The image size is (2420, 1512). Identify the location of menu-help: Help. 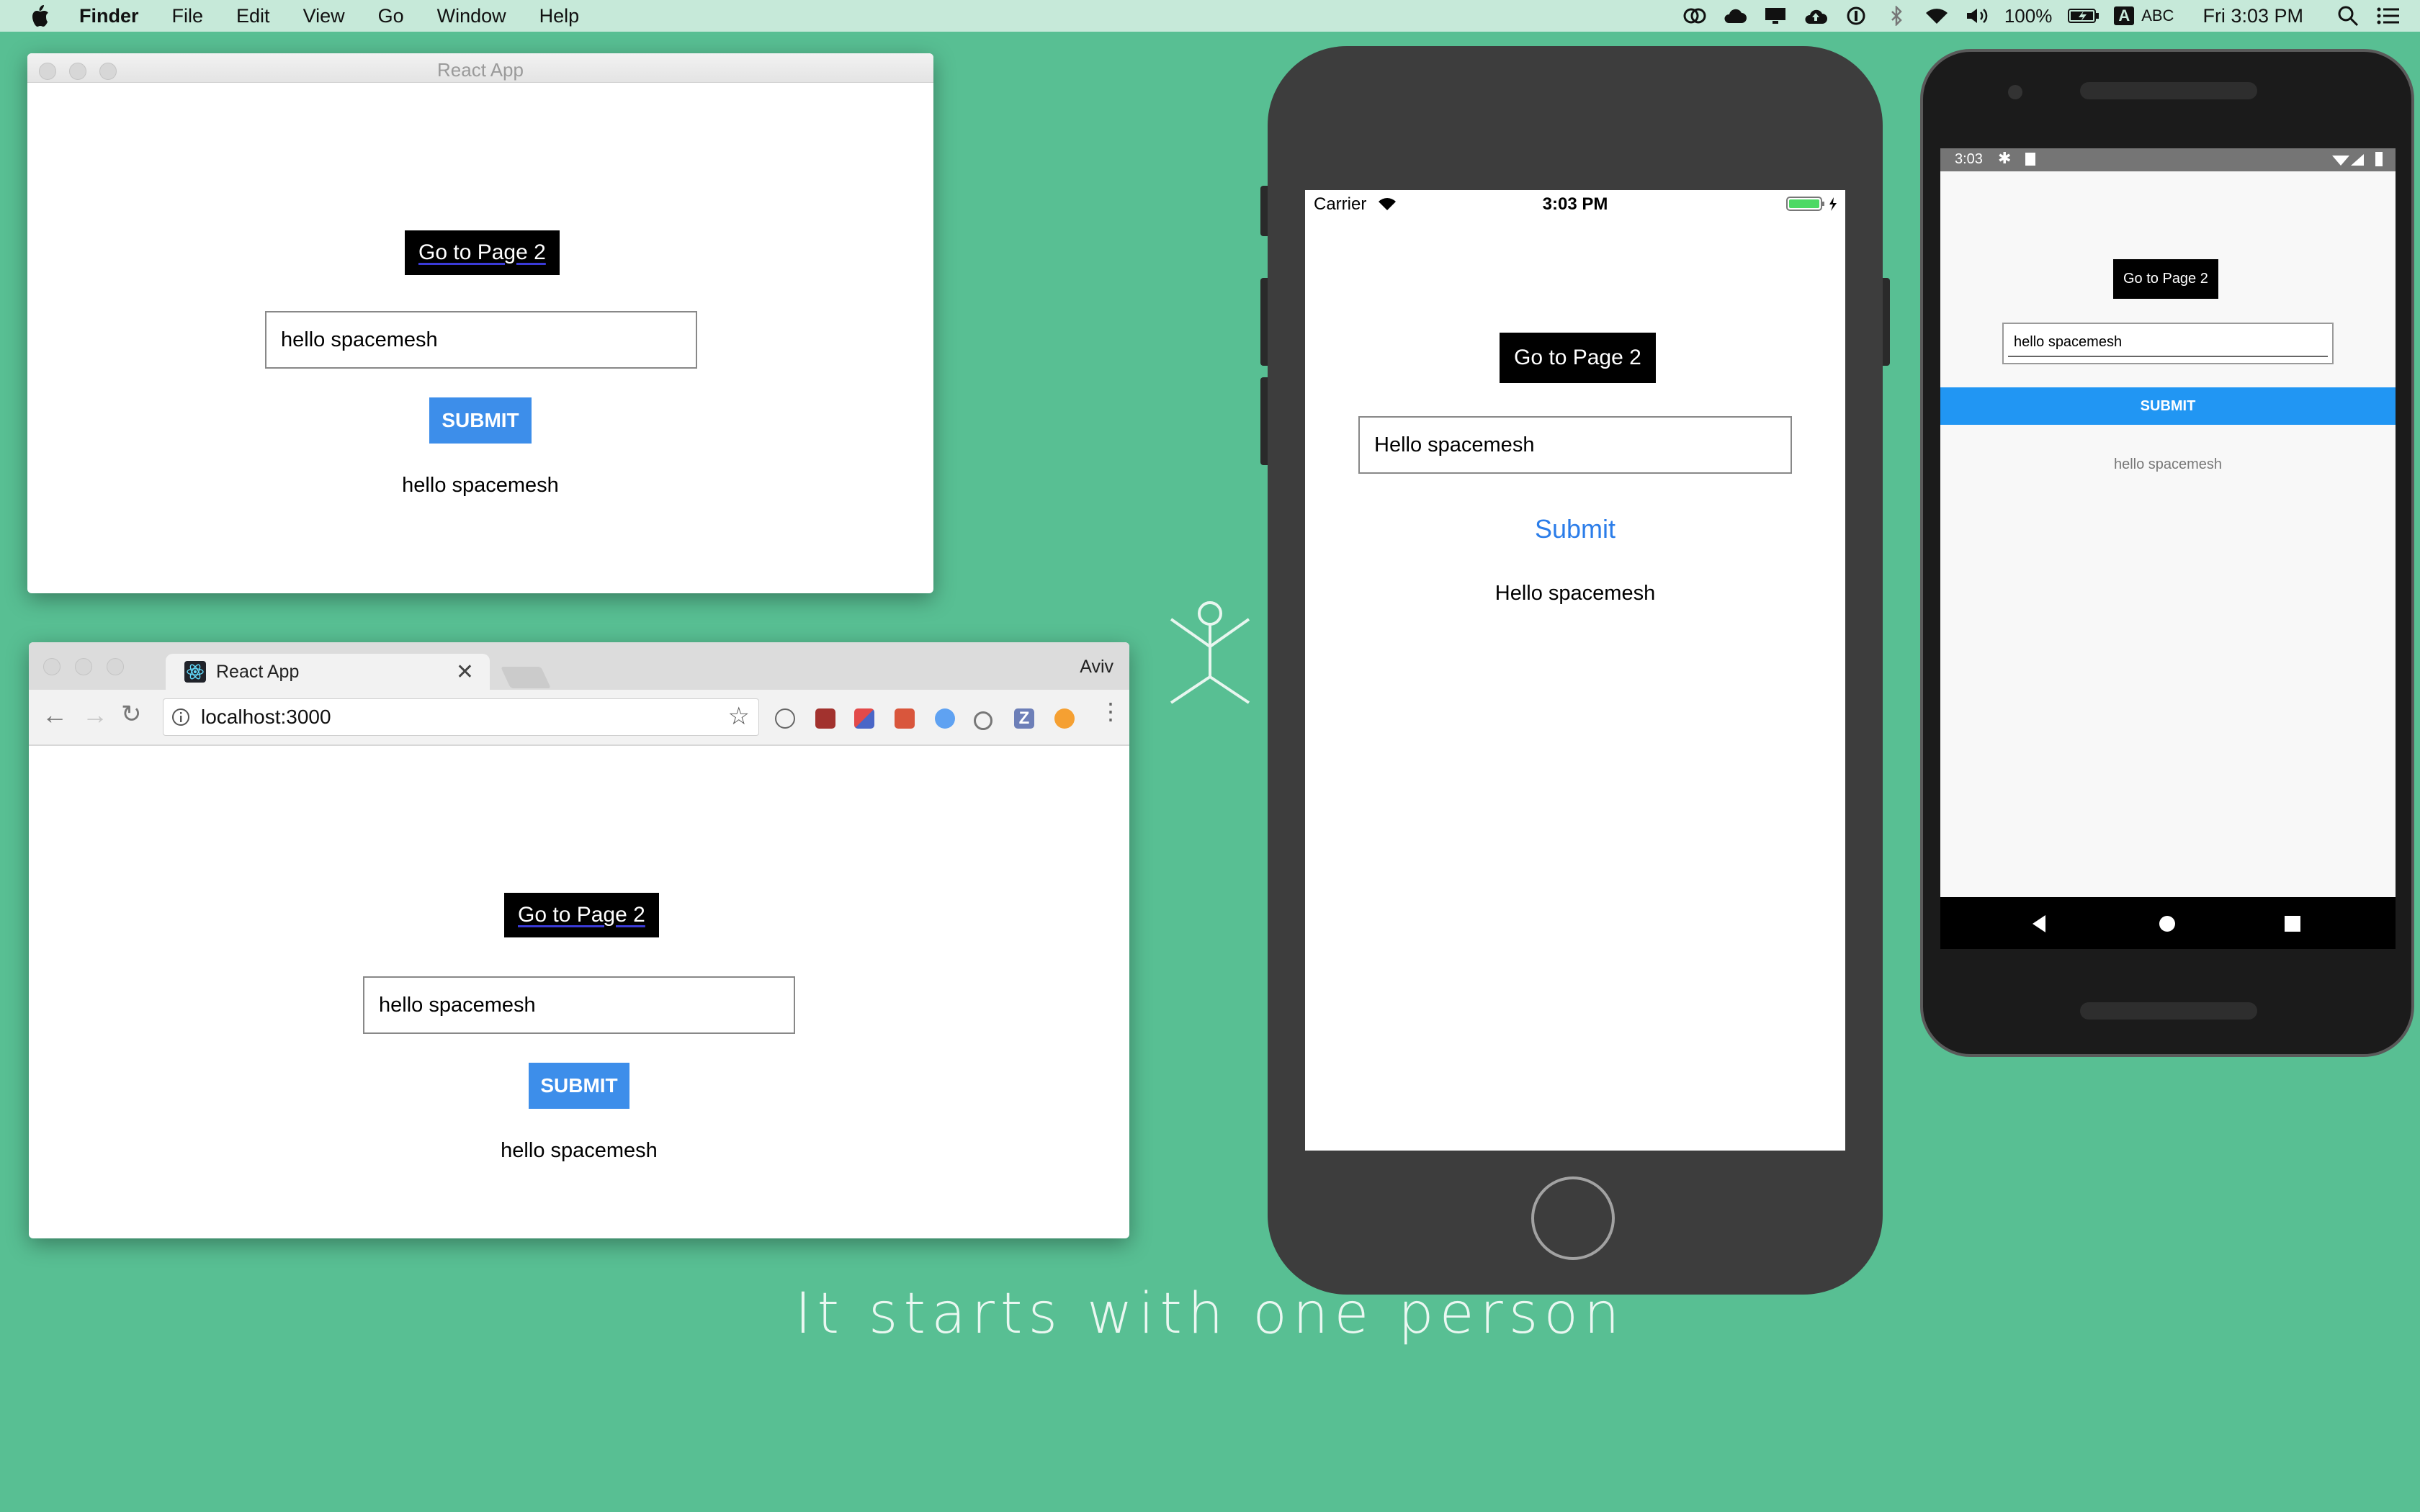
(559, 16).